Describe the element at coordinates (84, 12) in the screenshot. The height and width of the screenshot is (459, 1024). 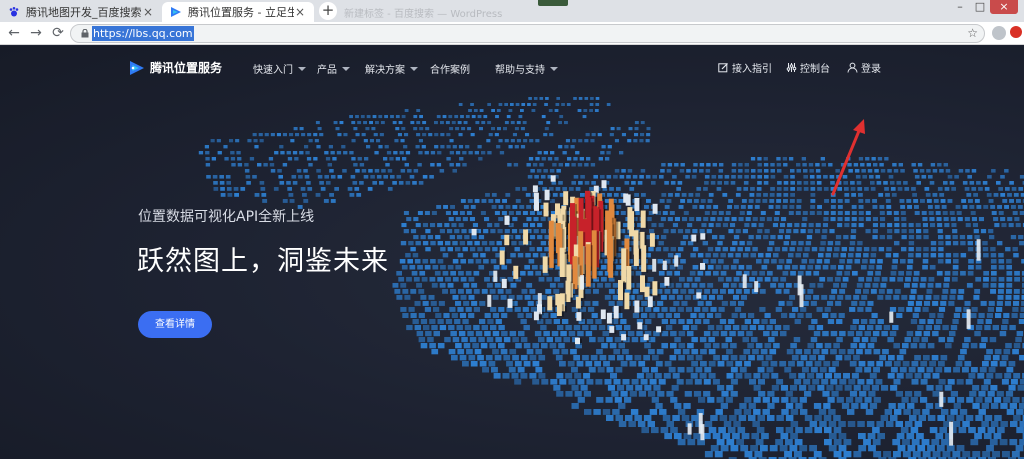
I see `tab-title: 腾讯地图开发_百度搜索` at that location.